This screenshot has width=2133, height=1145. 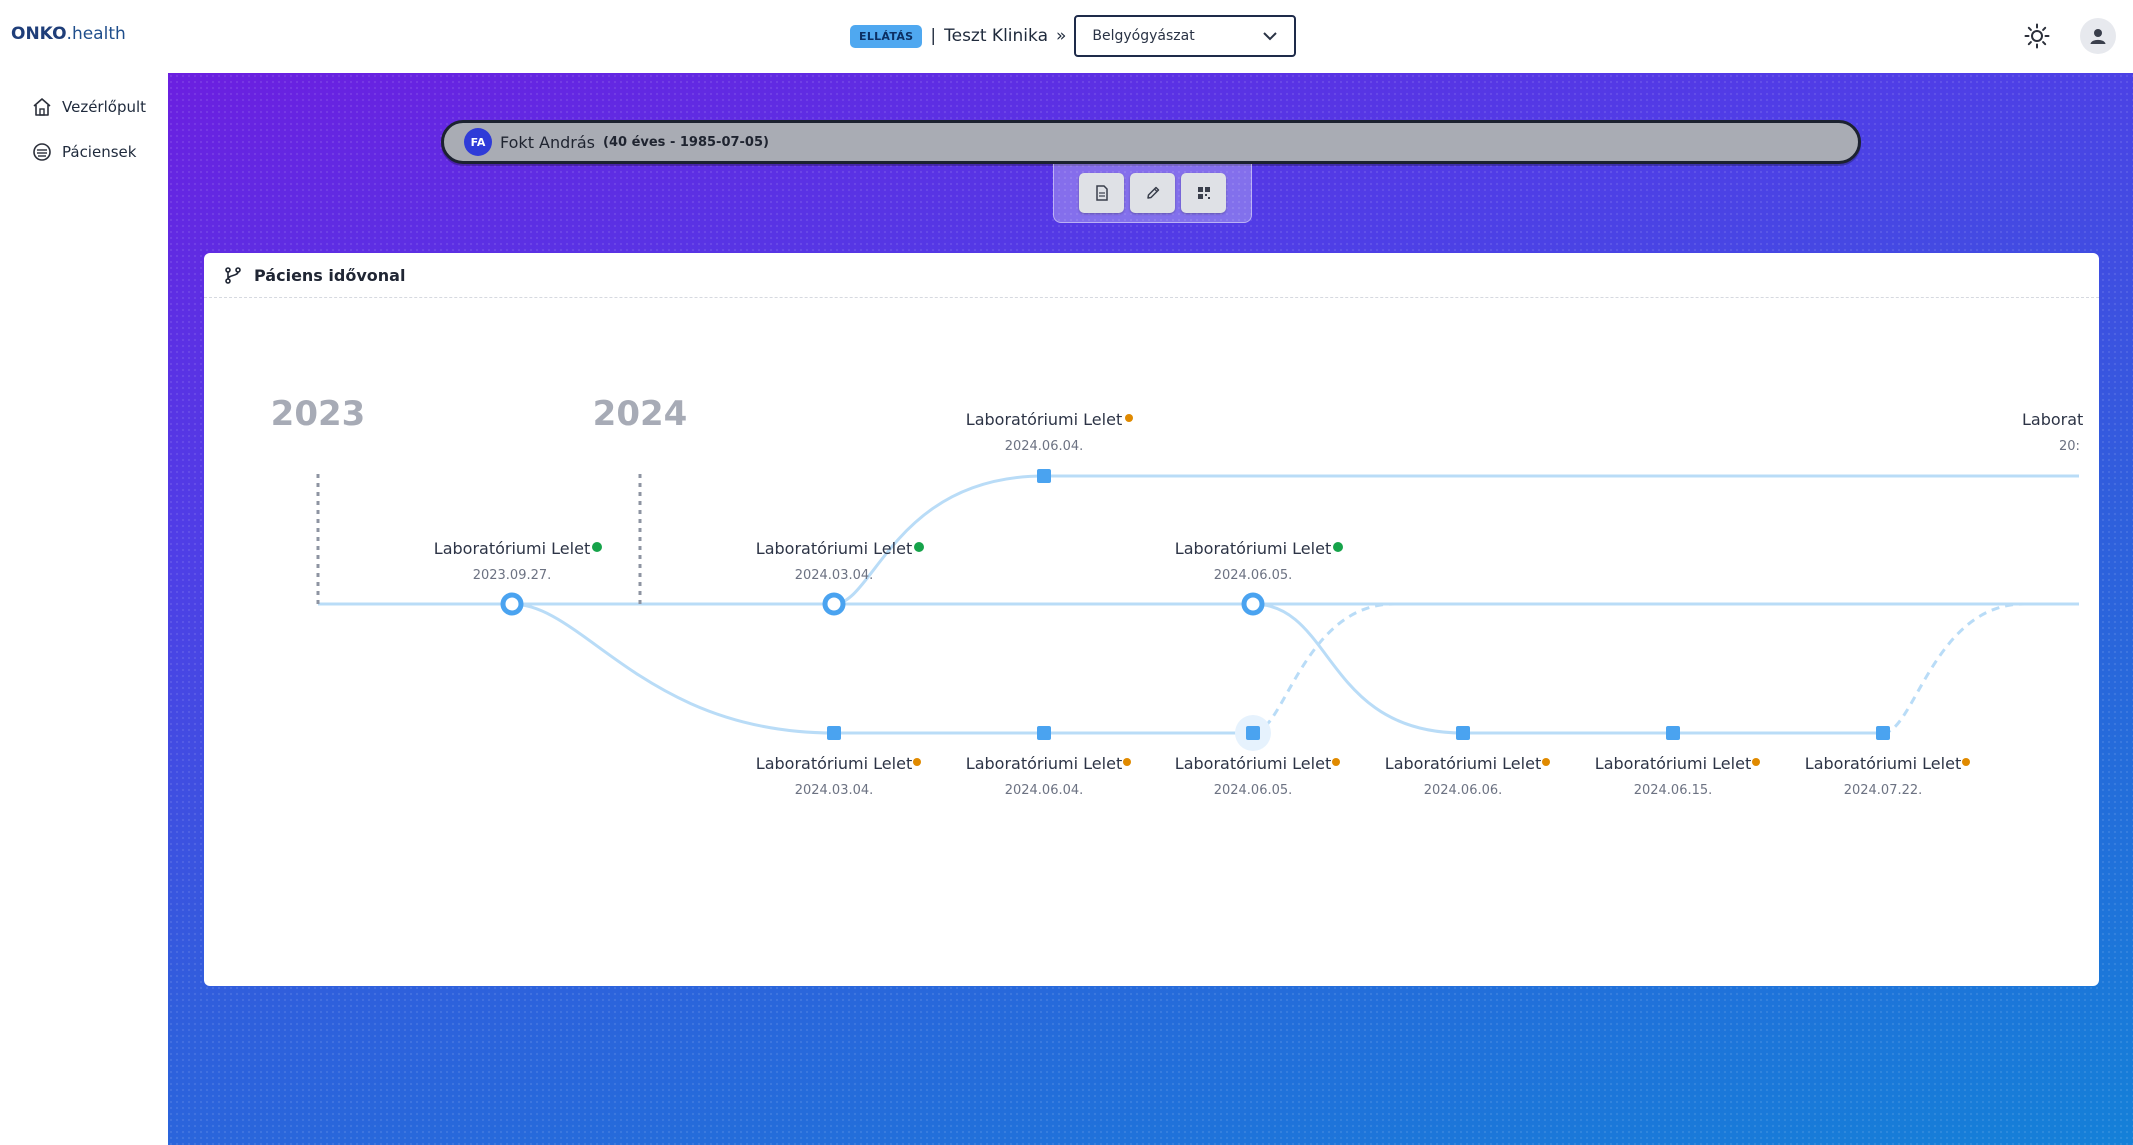 What do you see at coordinates (673, 668) in the screenshot?
I see `branch-down` at bounding box center [673, 668].